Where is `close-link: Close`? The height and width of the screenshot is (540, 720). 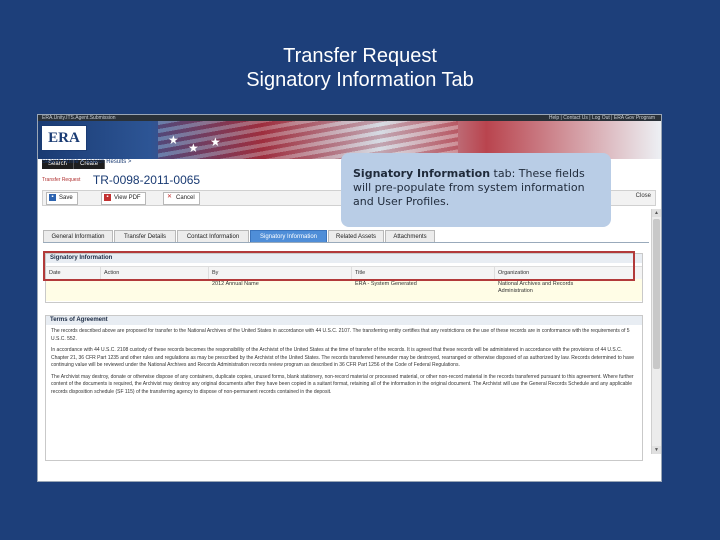
close-link: Close is located at coordinates (643, 196).